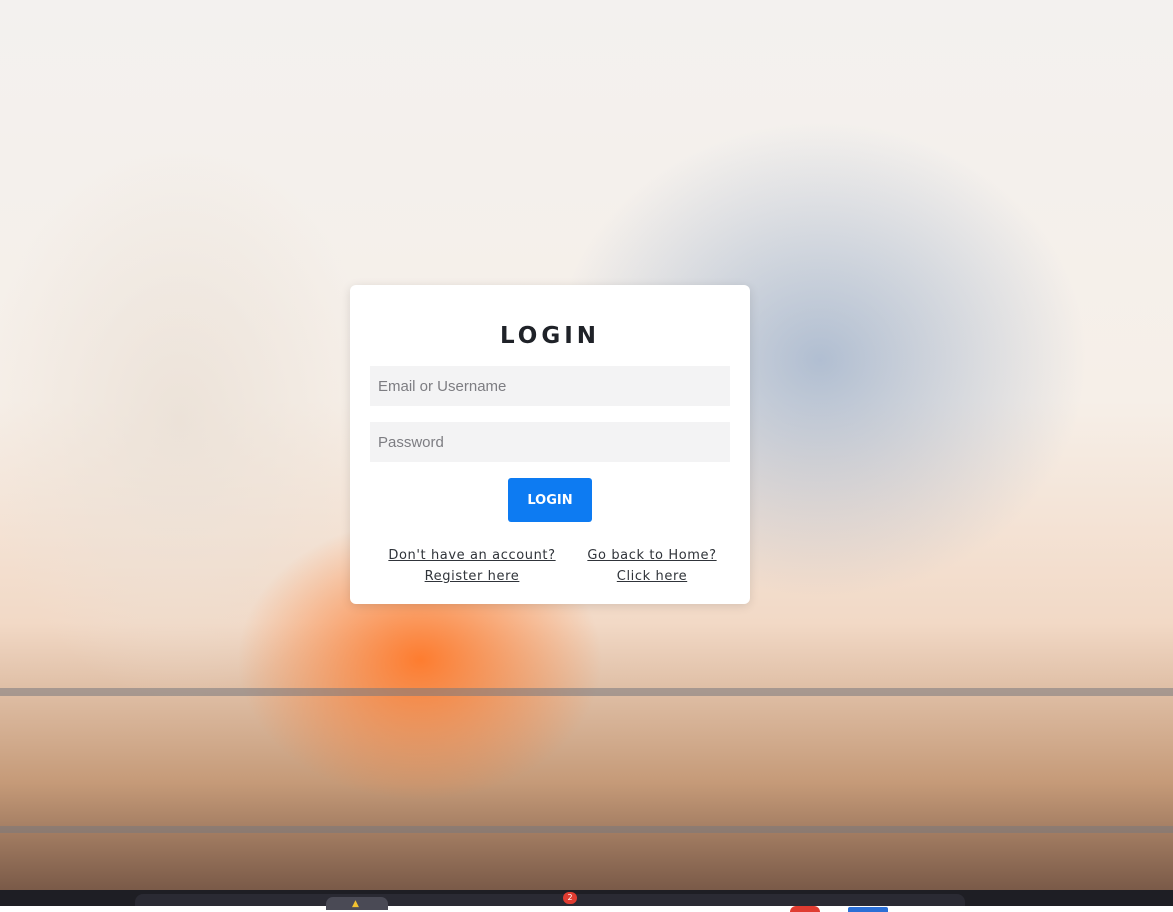 This screenshot has height=912, width=1173. I want to click on folder-icon: ▲, so click(355, 904).